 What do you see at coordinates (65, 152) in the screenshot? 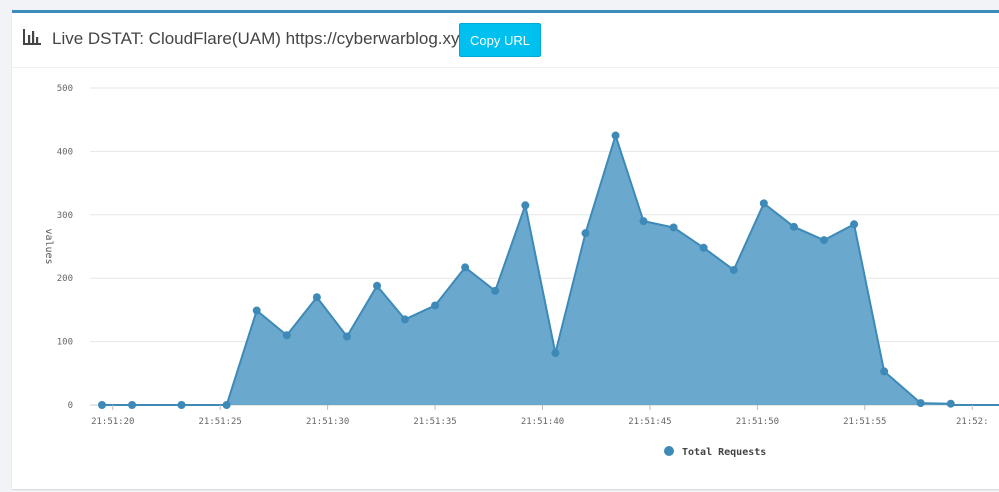
I see `y-tick-label: 400` at bounding box center [65, 152].